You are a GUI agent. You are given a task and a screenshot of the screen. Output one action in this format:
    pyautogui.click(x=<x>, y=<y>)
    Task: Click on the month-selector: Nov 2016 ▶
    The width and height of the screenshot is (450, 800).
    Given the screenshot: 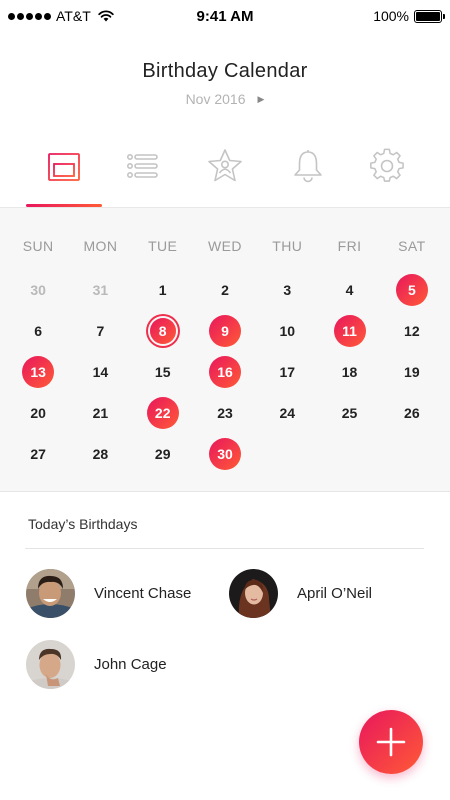 What is the action you would take?
    pyautogui.click(x=225, y=99)
    